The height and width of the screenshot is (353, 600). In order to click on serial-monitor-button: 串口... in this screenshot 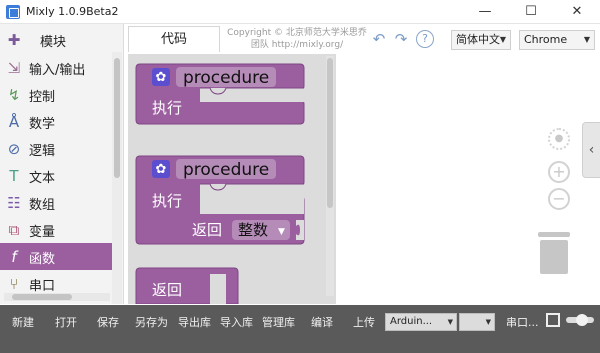, I will do `click(522, 322)`.